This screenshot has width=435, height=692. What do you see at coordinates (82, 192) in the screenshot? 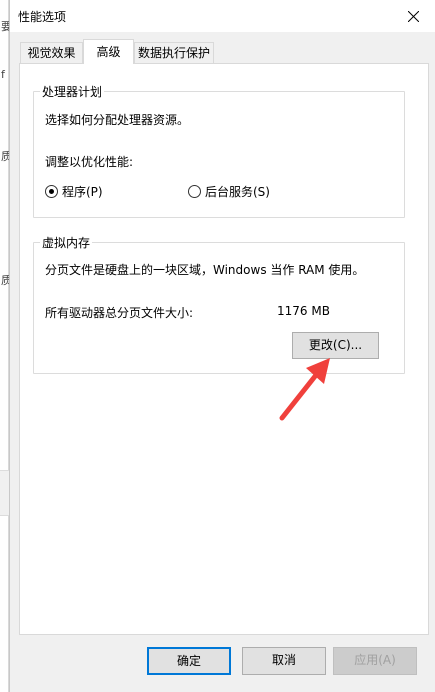
I see `radio-label: 程序(P)` at bounding box center [82, 192].